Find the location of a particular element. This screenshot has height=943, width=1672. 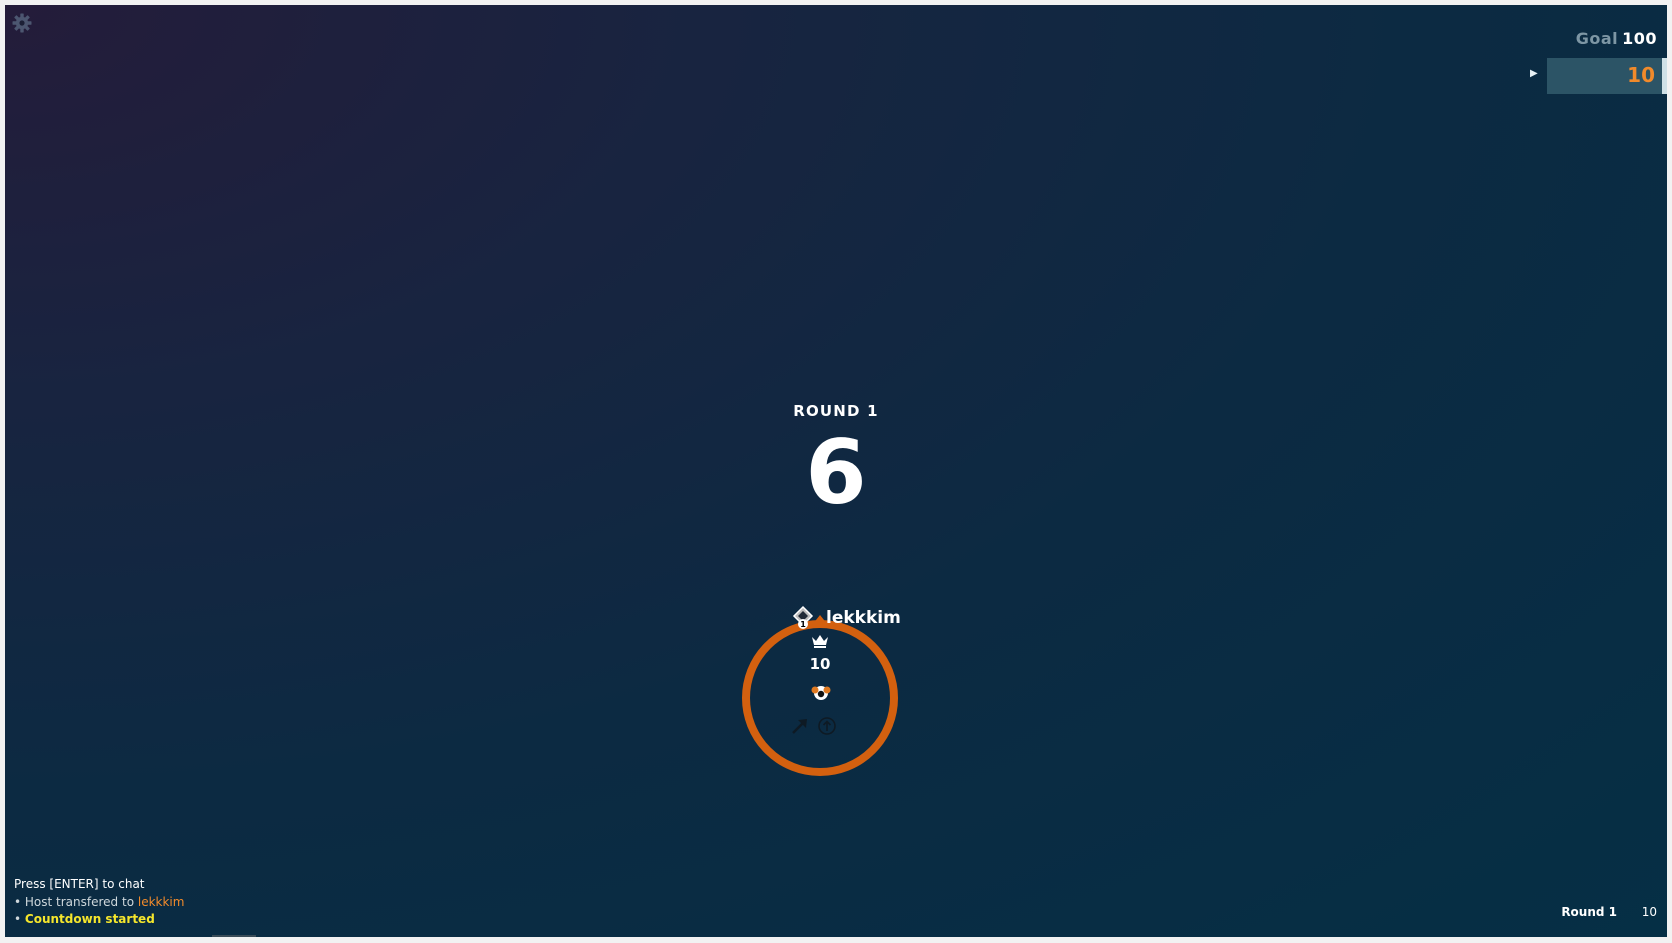

gear-icon is located at coordinates (22, 23).